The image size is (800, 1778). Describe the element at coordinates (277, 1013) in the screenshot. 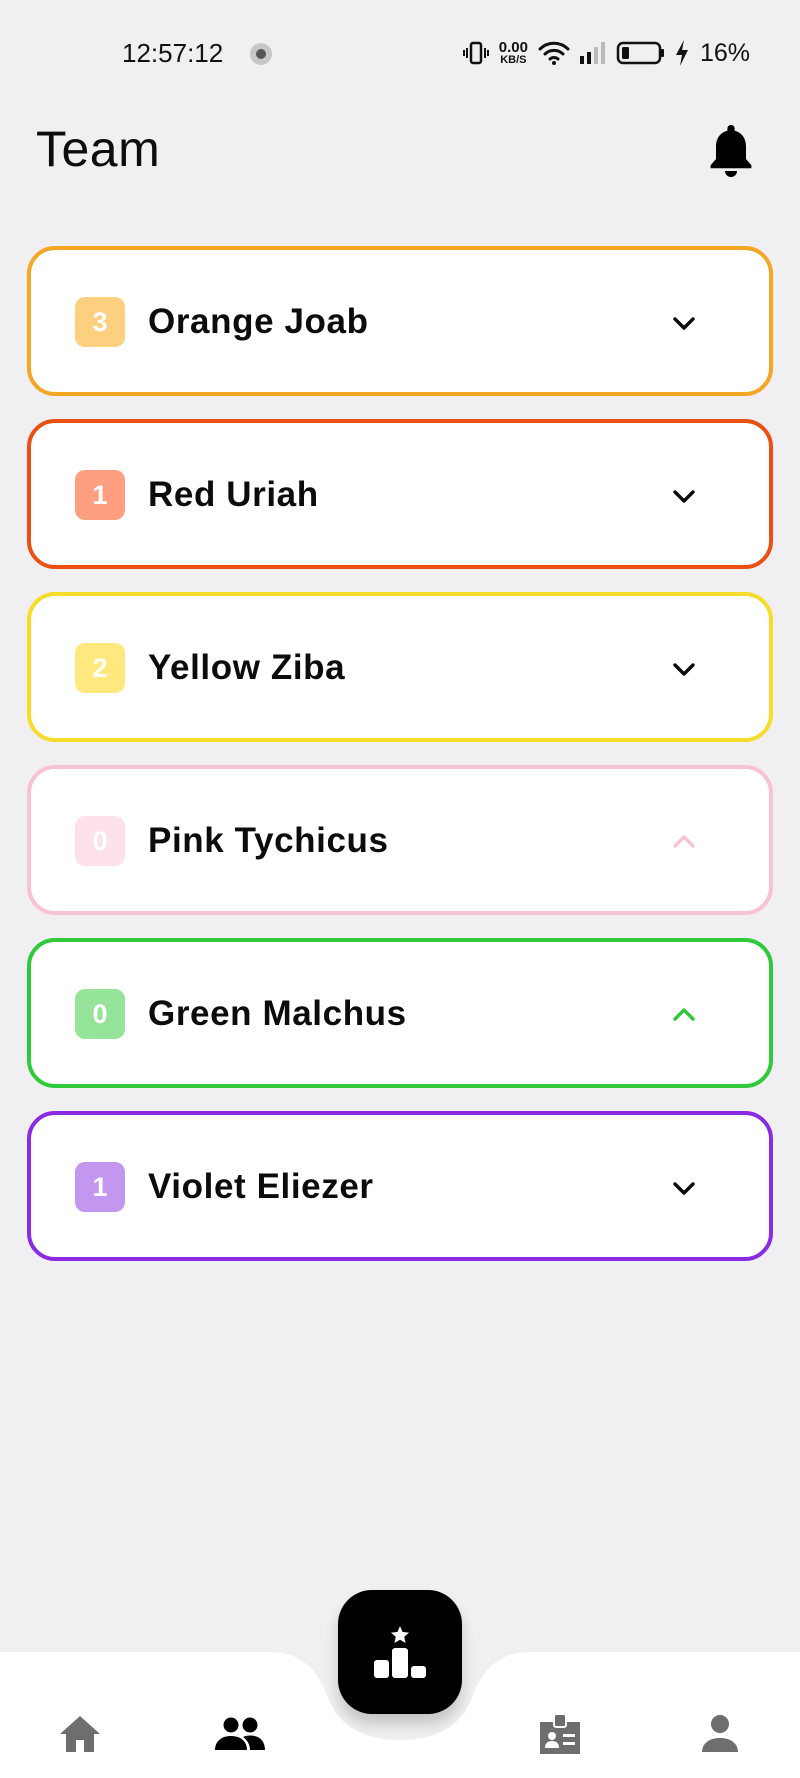

I see `team-name: Green Malchus` at that location.